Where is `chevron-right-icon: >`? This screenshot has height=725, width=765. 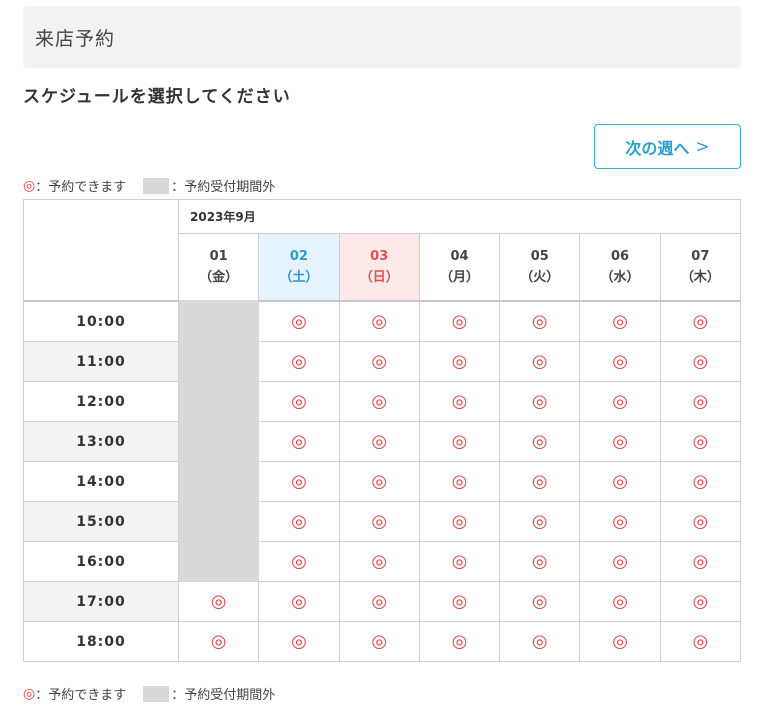
chevron-right-icon: > is located at coordinates (702, 146).